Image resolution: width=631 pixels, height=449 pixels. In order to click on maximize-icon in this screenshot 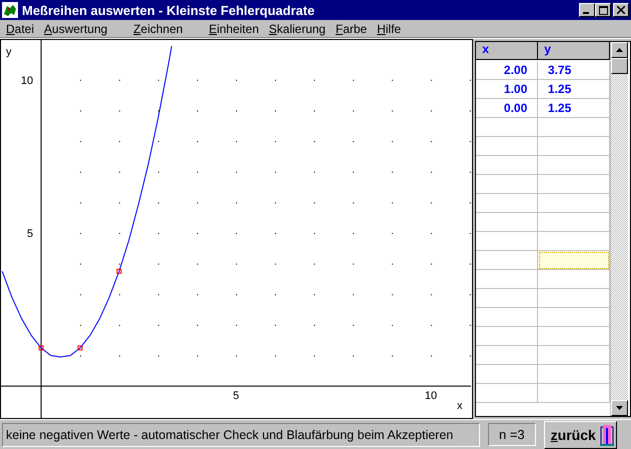, I will do `click(603, 10)`.